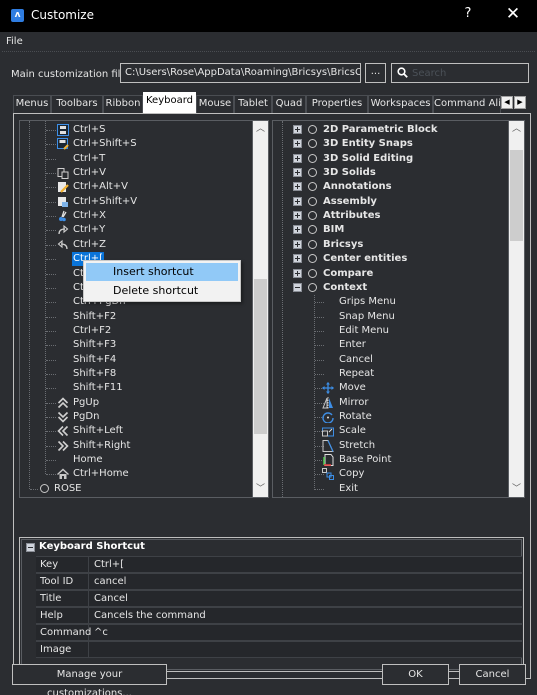  Describe the element at coordinates (468, 73) in the screenshot. I see `search-input` at that location.